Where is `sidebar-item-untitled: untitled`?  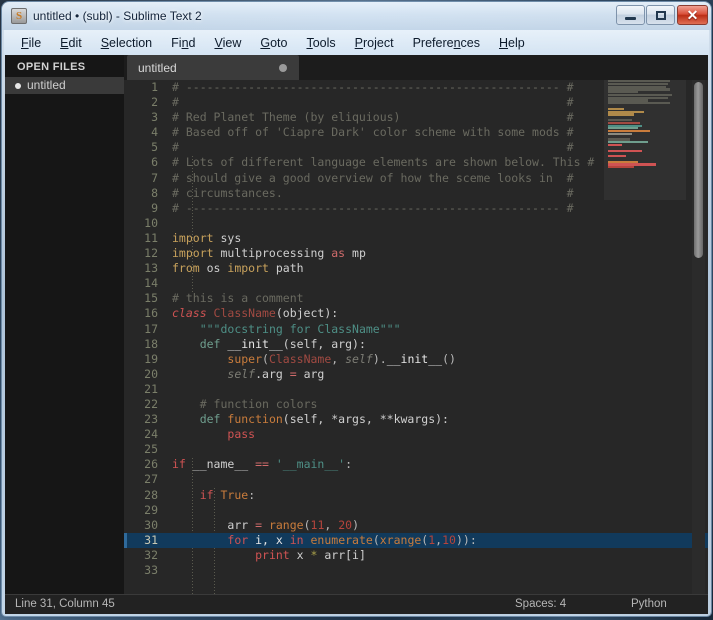
sidebar-item-untitled: untitled is located at coordinates (64, 85).